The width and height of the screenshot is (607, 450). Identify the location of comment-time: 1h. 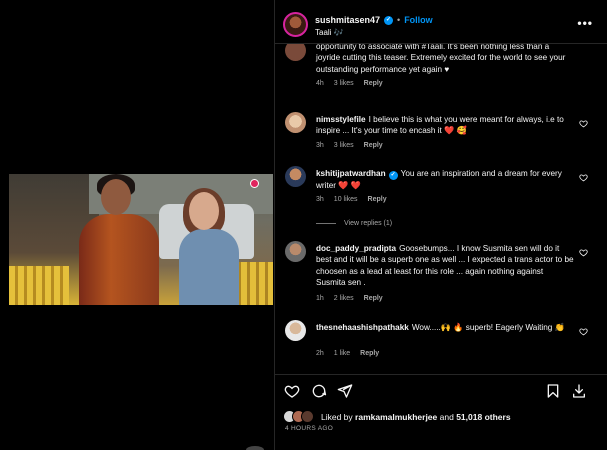
(320, 298).